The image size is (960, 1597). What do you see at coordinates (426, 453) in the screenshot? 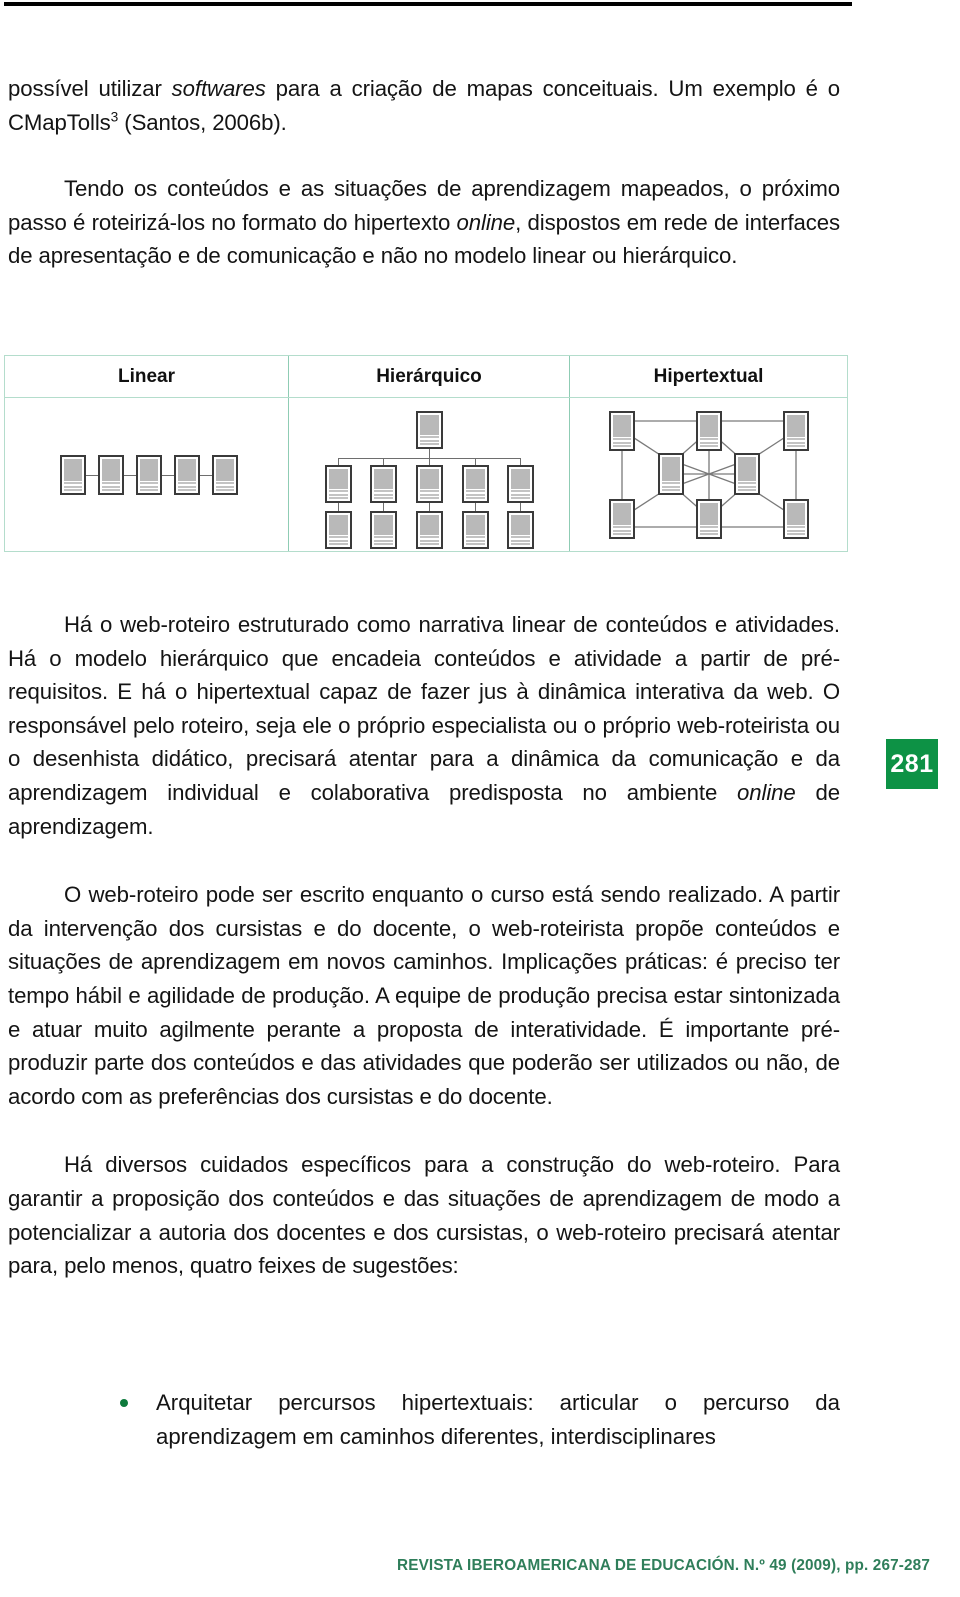
I see `models-figure-table: Linear Hierárquico Hipertextual` at bounding box center [426, 453].